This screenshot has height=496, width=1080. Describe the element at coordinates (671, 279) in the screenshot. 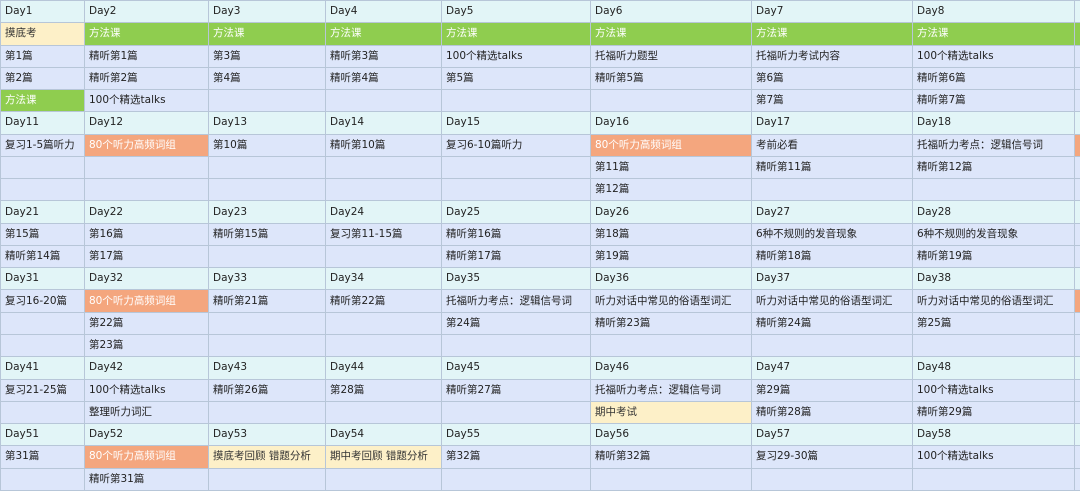

I see `day-header-cell: Day36` at that location.